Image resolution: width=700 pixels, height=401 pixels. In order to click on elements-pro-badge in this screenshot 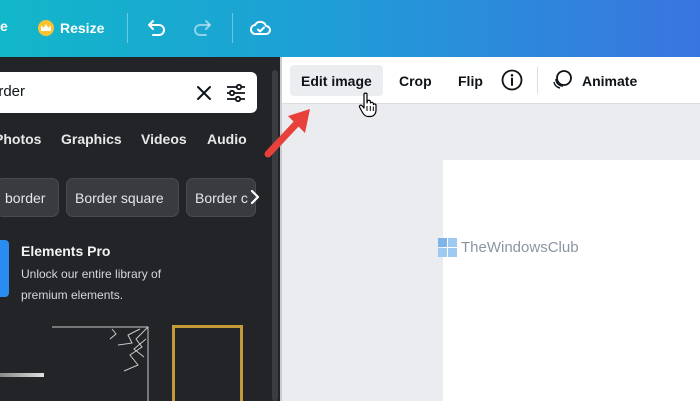, I will do `click(4, 268)`.